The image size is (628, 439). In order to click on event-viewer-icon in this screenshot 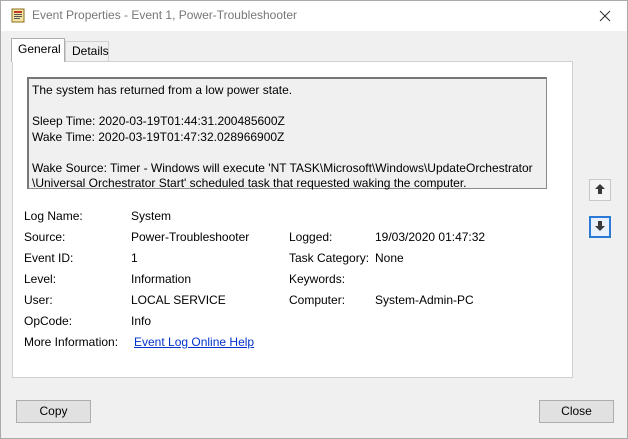, I will do `click(18, 15)`.